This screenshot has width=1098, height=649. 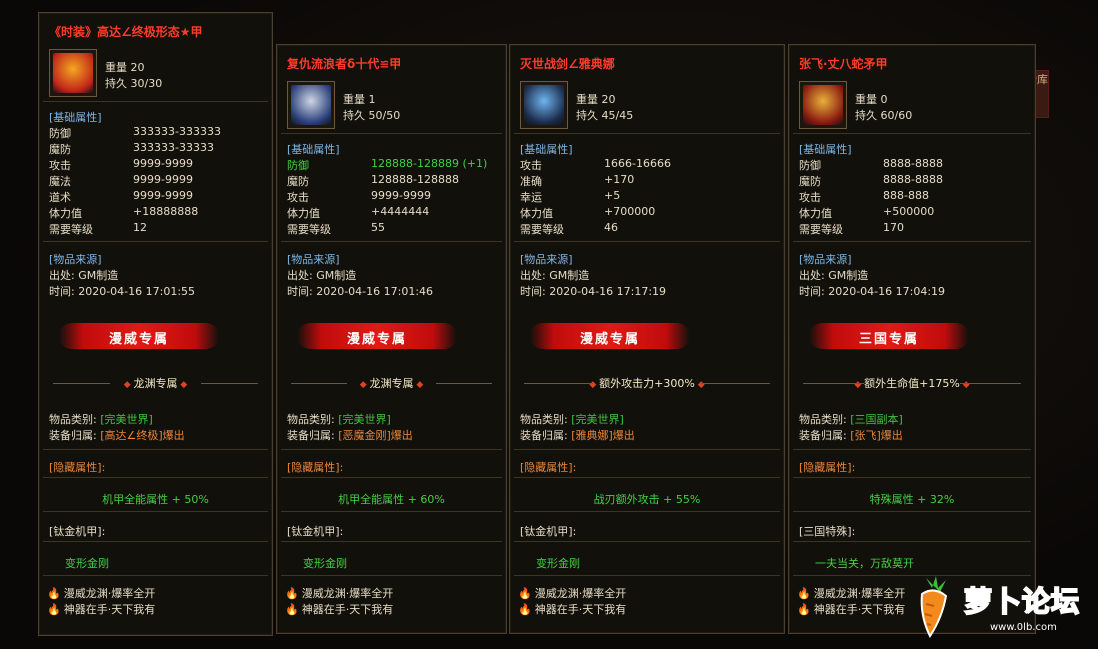 What do you see at coordinates (912, 383) in the screenshot?
I see `ornament-divider: ◆ 额外生命值+175% ◆` at bounding box center [912, 383].